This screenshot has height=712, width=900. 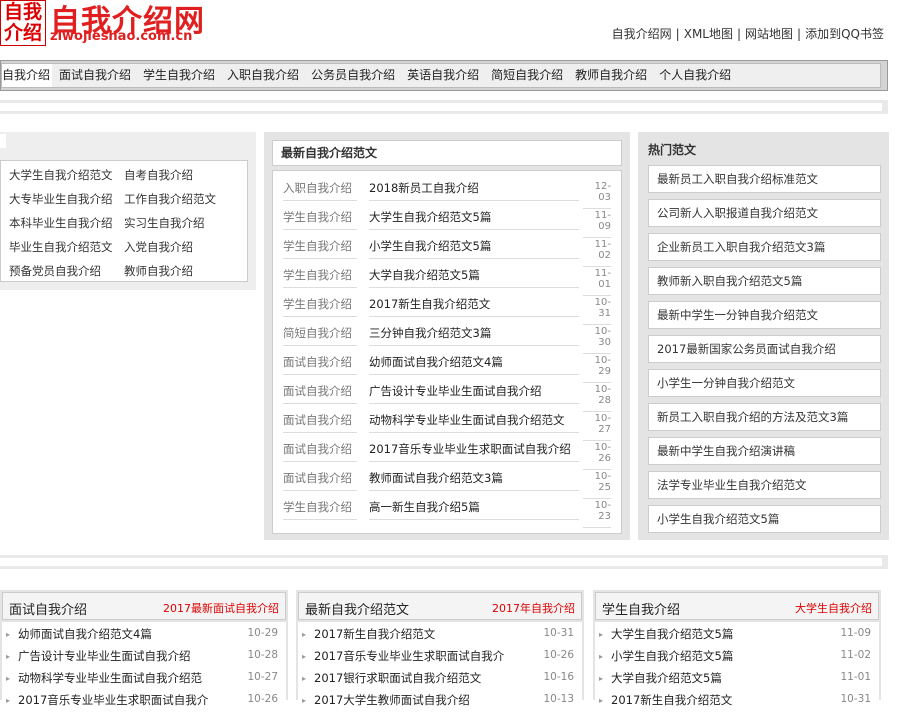 What do you see at coordinates (447, 153) in the screenshot?
I see `latest-panel-title: 最新自我介绍范文` at bounding box center [447, 153].